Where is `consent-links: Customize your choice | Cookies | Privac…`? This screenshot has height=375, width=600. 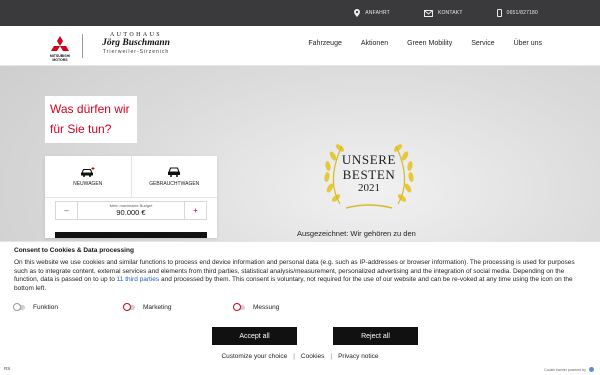 consent-links: Customize your choice | Cookies | Privac… is located at coordinates (300, 356).